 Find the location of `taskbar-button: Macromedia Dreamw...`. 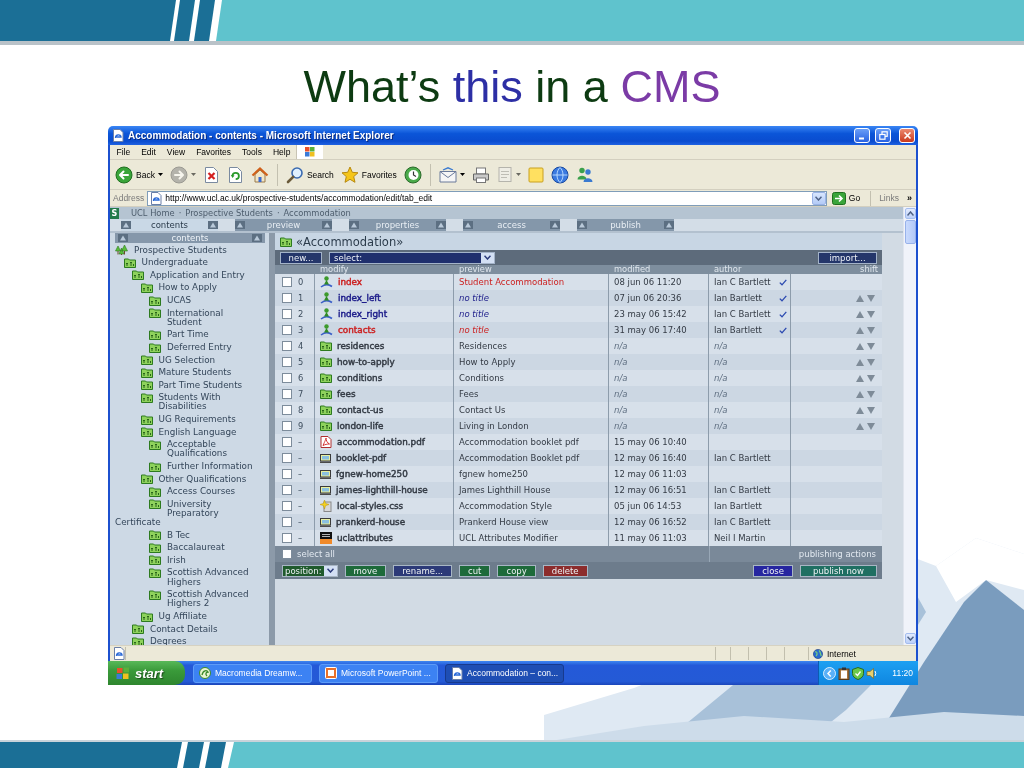

taskbar-button: Macromedia Dreamw... is located at coordinates (252, 673).